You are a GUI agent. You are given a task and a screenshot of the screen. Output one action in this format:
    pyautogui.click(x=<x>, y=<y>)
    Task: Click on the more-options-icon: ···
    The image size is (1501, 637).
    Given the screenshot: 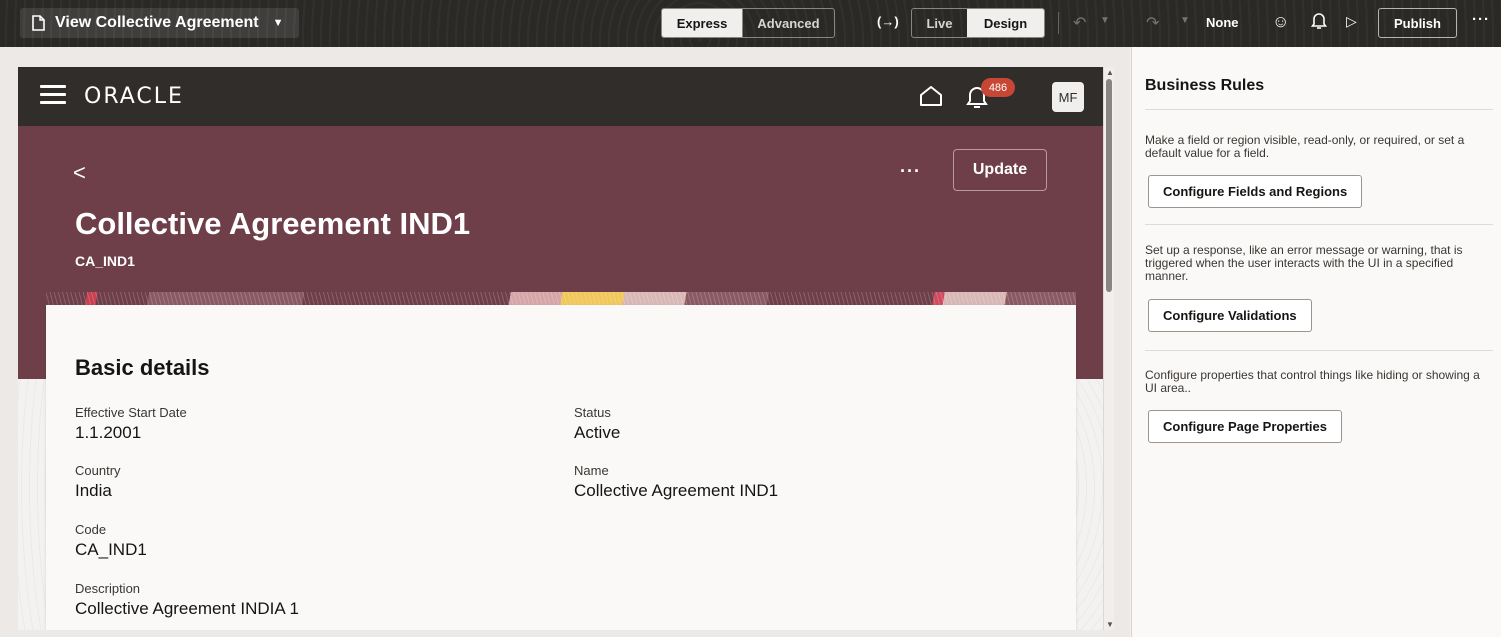 What is the action you would take?
    pyautogui.click(x=1481, y=19)
    